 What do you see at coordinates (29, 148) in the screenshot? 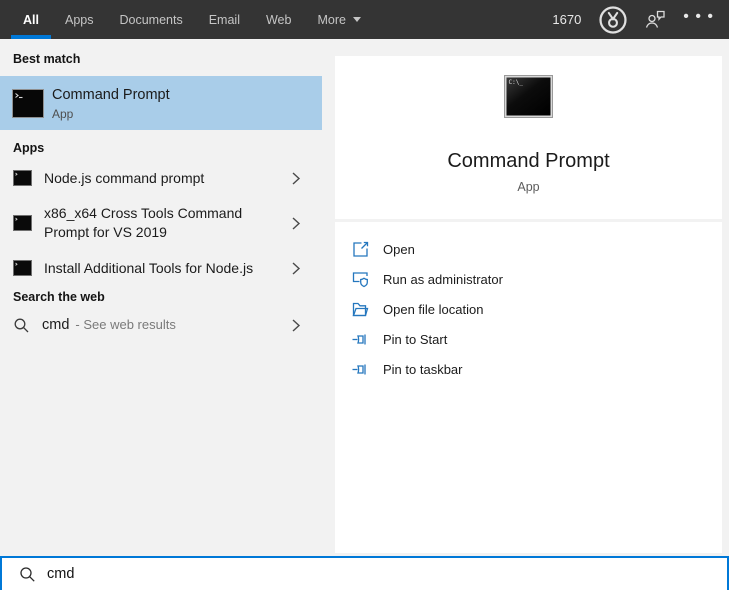
I see `apps-header: Apps` at bounding box center [29, 148].